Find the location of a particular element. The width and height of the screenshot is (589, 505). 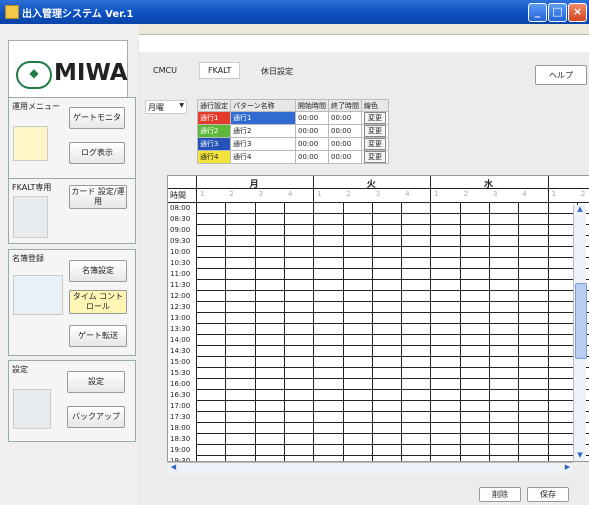

time-label: 11:00 is located at coordinates (180, 274).